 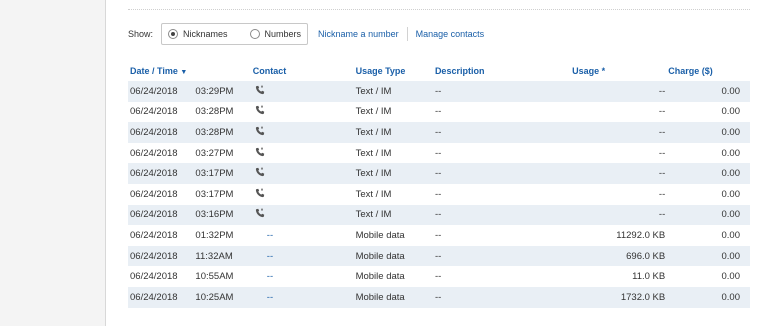 What do you see at coordinates (154, 71) in the screenshot?
I see `date-time-header-label: Date / Time` at bounding box center [154, 71].